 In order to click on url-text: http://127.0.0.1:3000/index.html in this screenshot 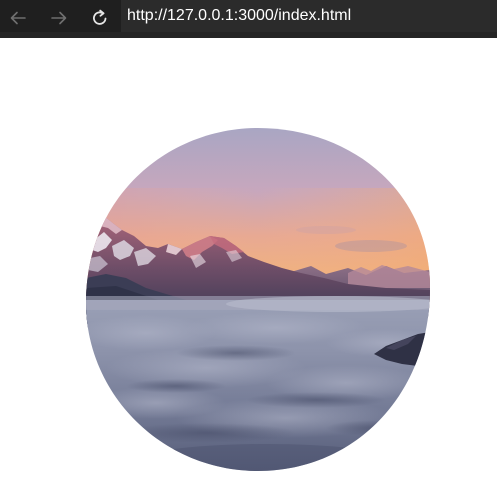, I will do `click(239, 15)`.